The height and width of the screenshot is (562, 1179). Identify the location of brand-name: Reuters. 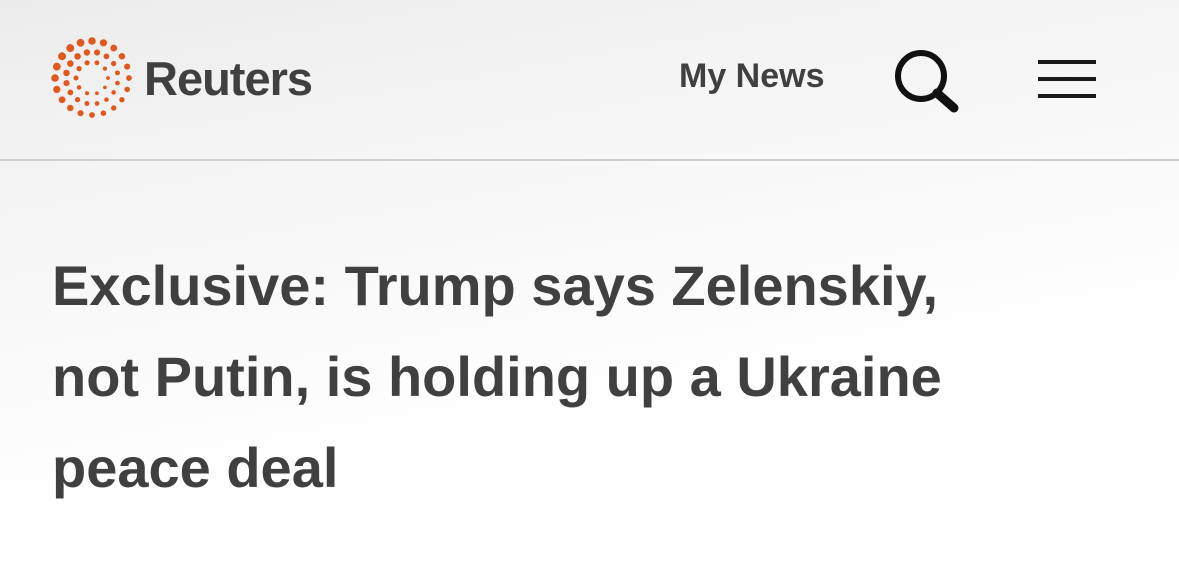
(228, 78).